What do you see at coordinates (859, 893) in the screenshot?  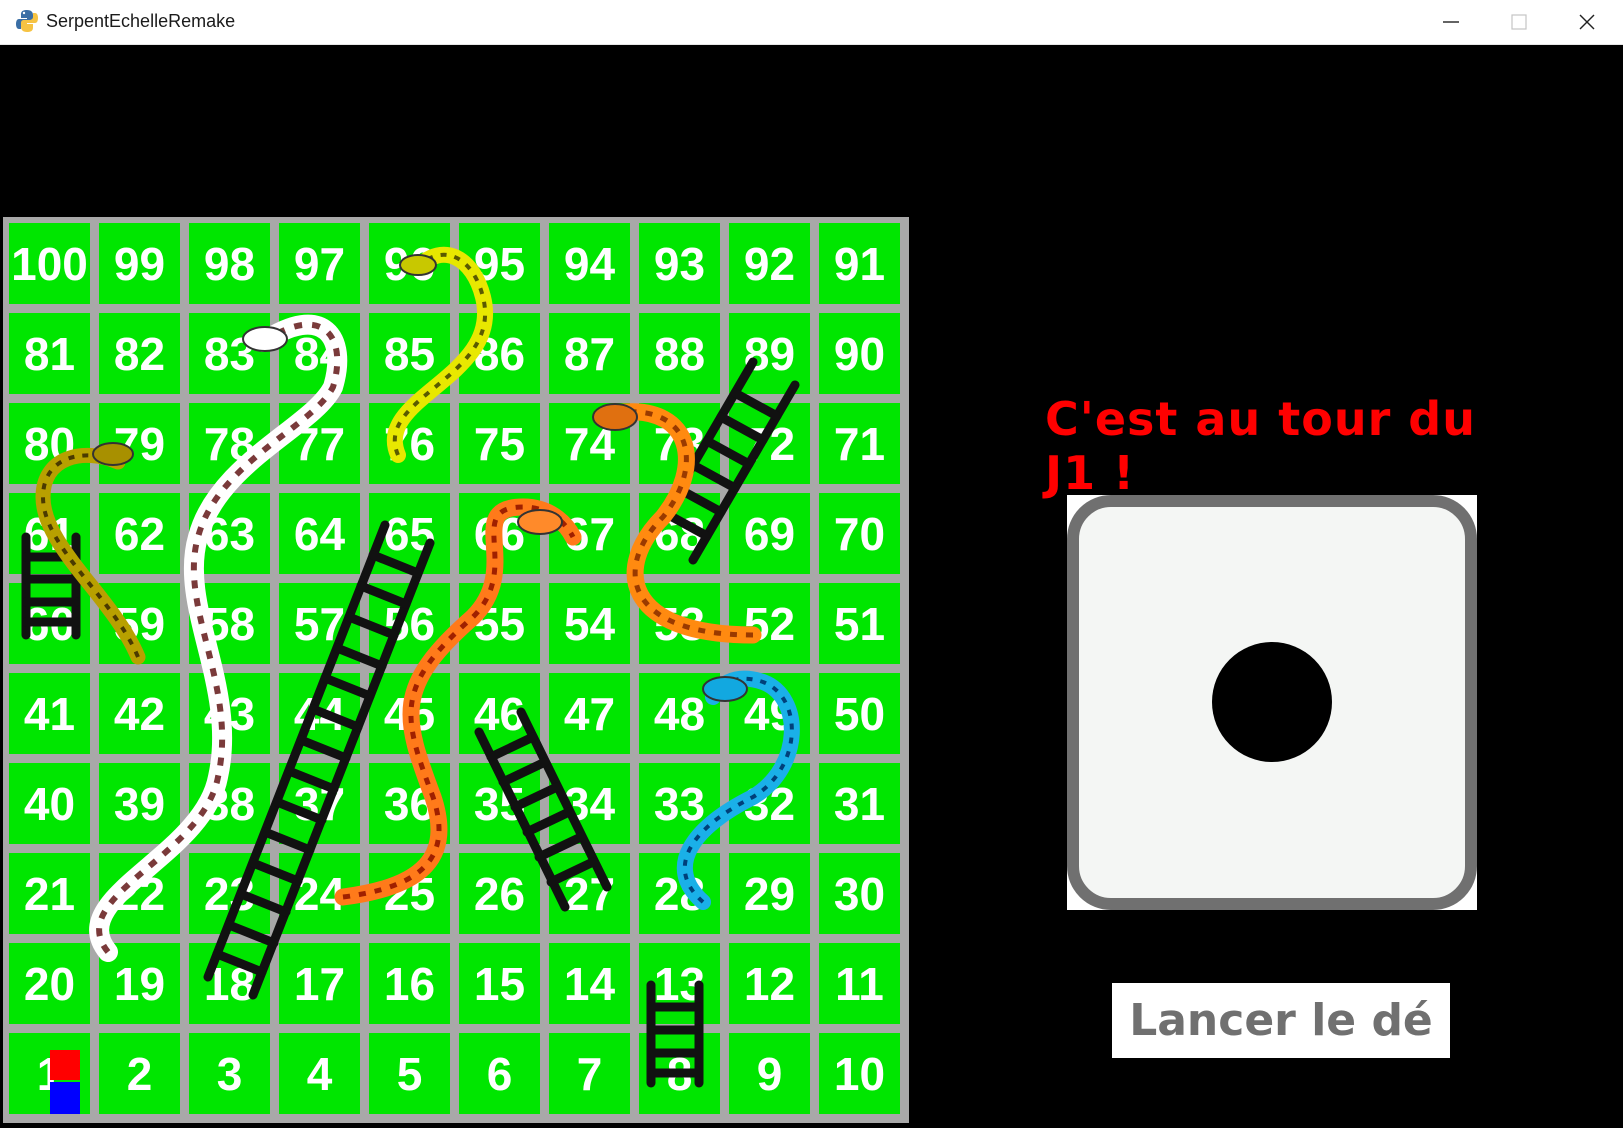 I see `board-cell: 30` at bounding box center [859, 893].